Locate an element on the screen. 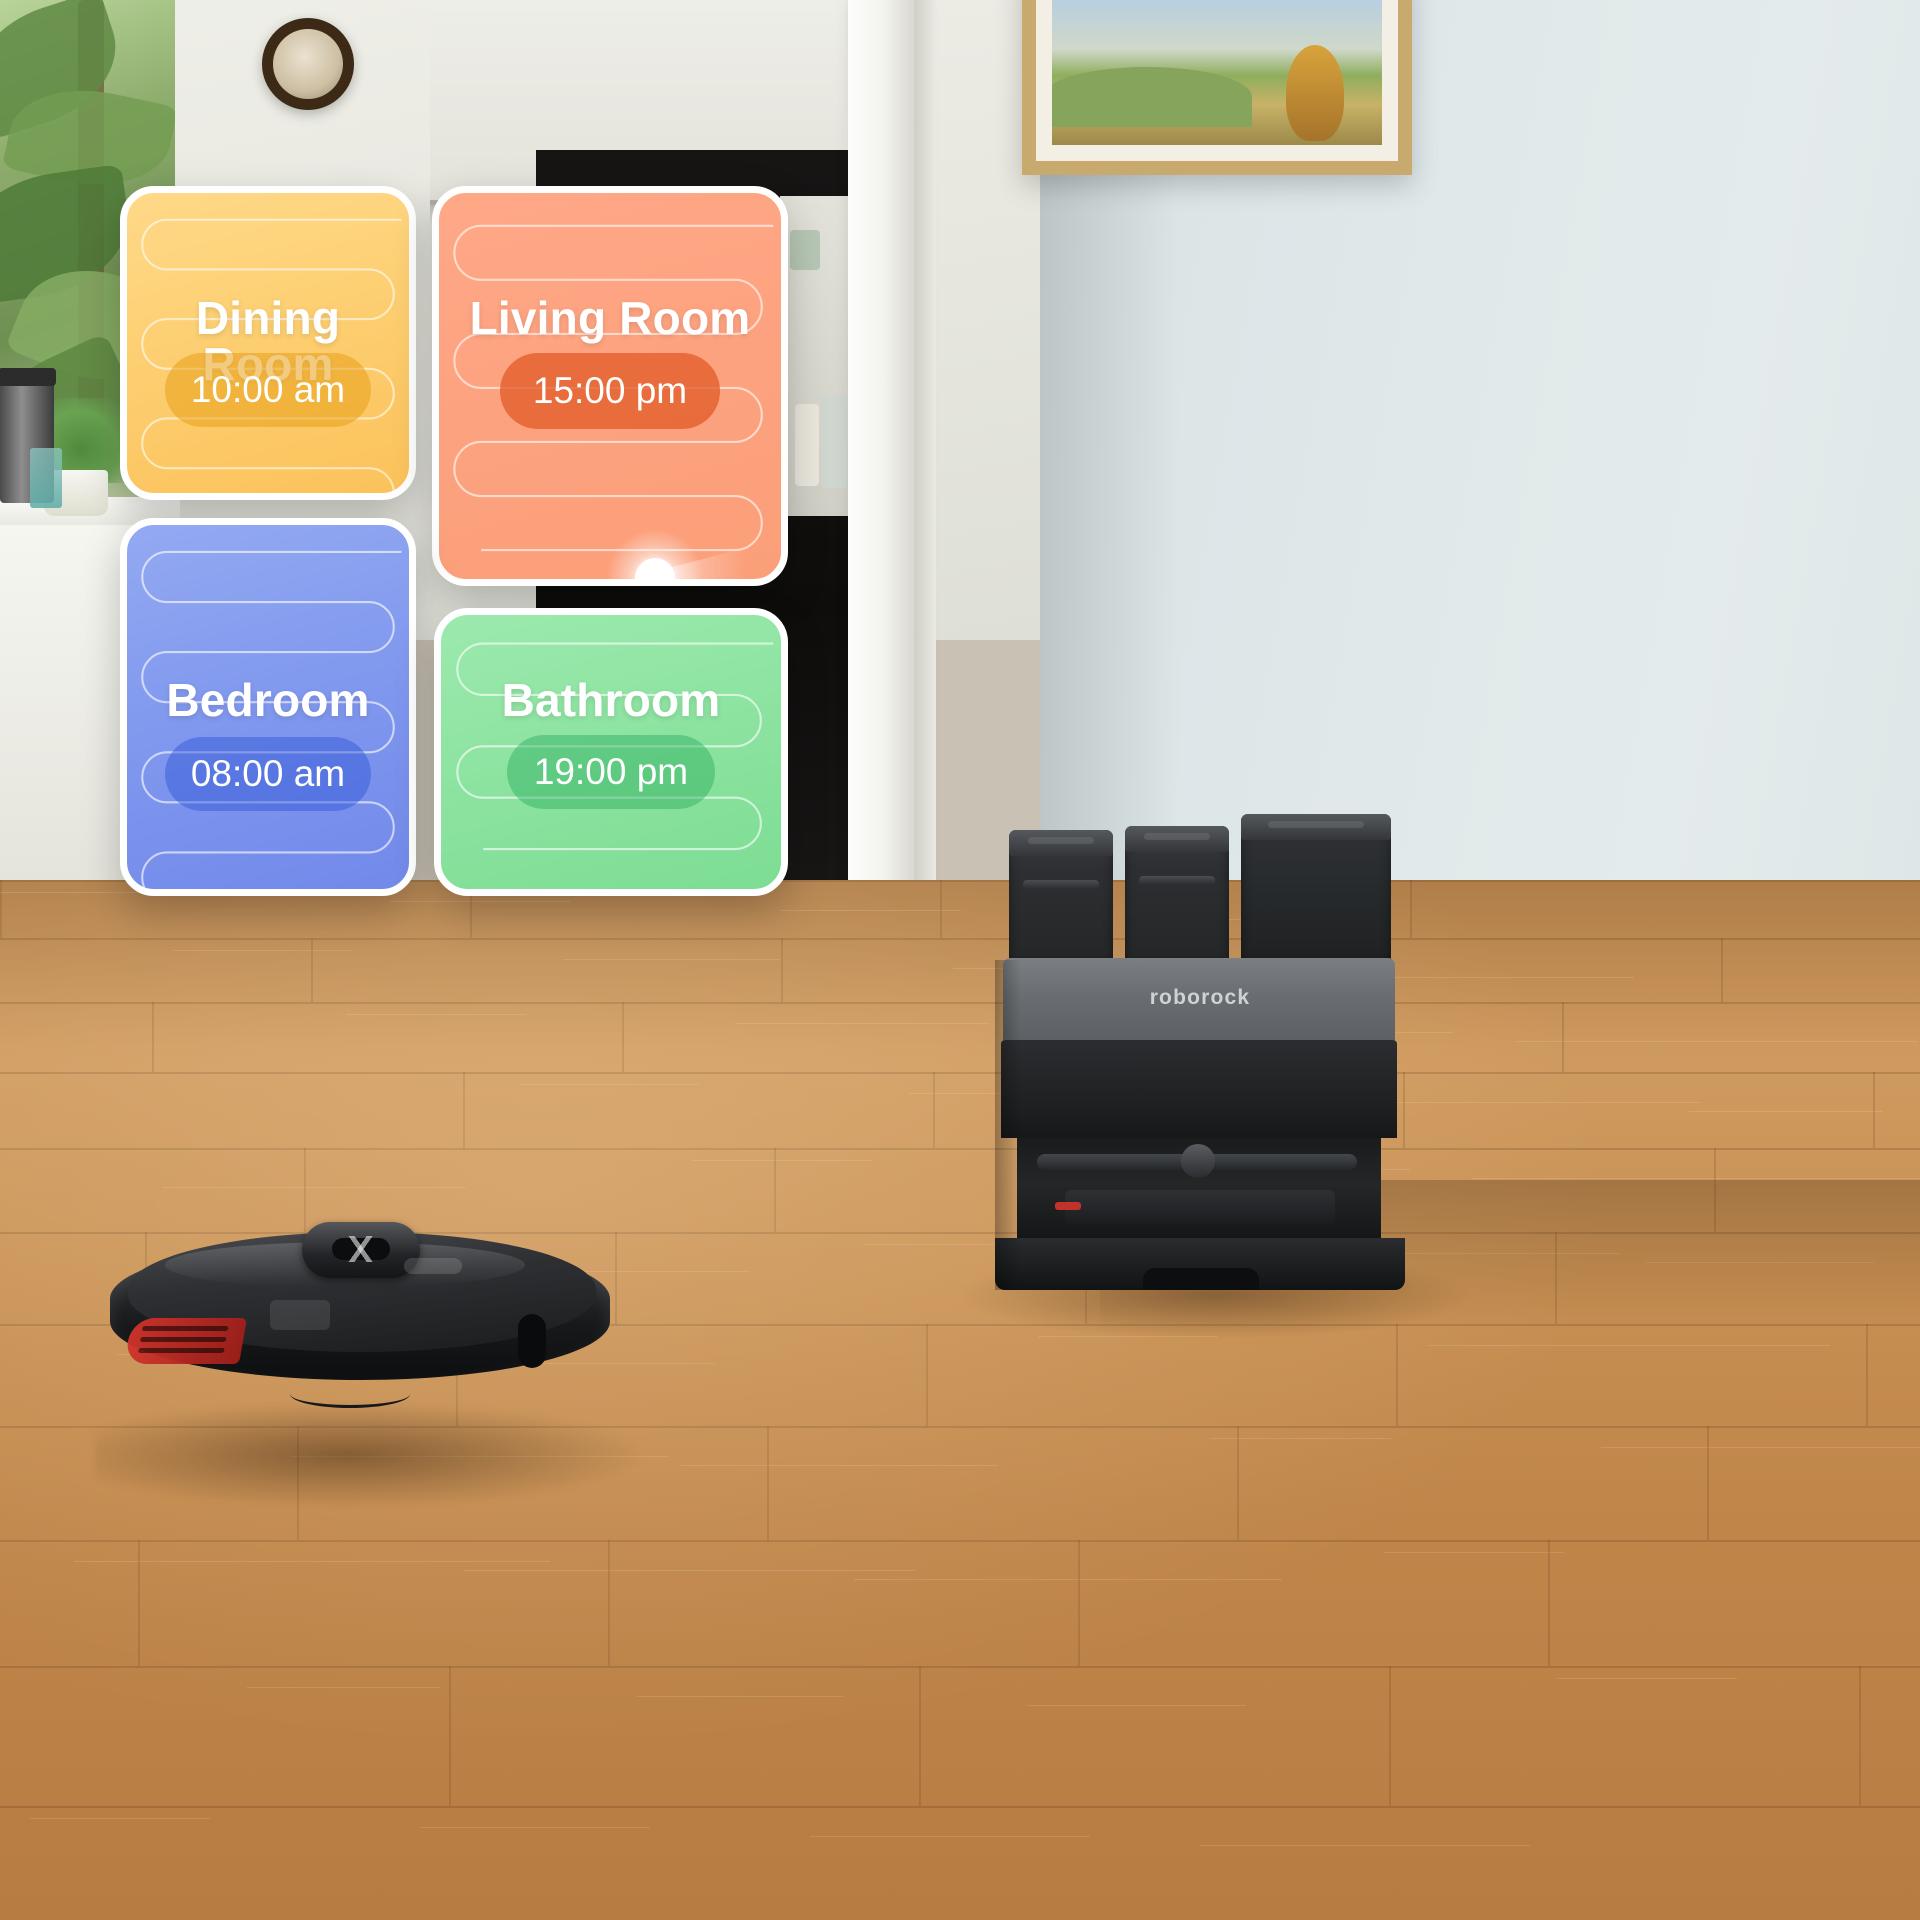 This screenshot has height=1920, width=1920. room-name-label: Bathroom is located at coordinates (611, 700).